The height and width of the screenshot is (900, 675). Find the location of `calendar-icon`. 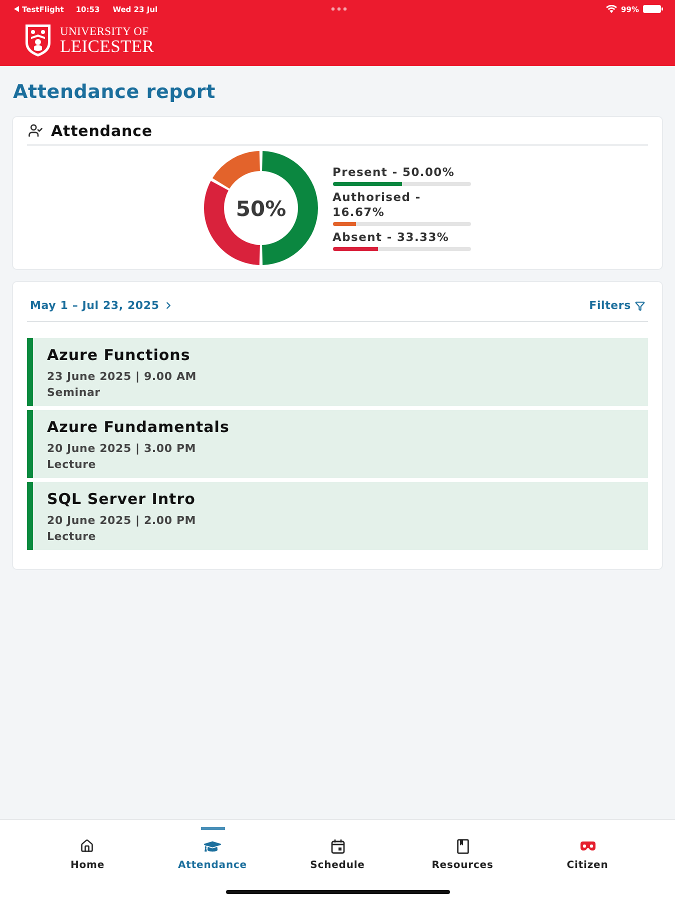

calendar-icon is located at coordinates (337, 846).